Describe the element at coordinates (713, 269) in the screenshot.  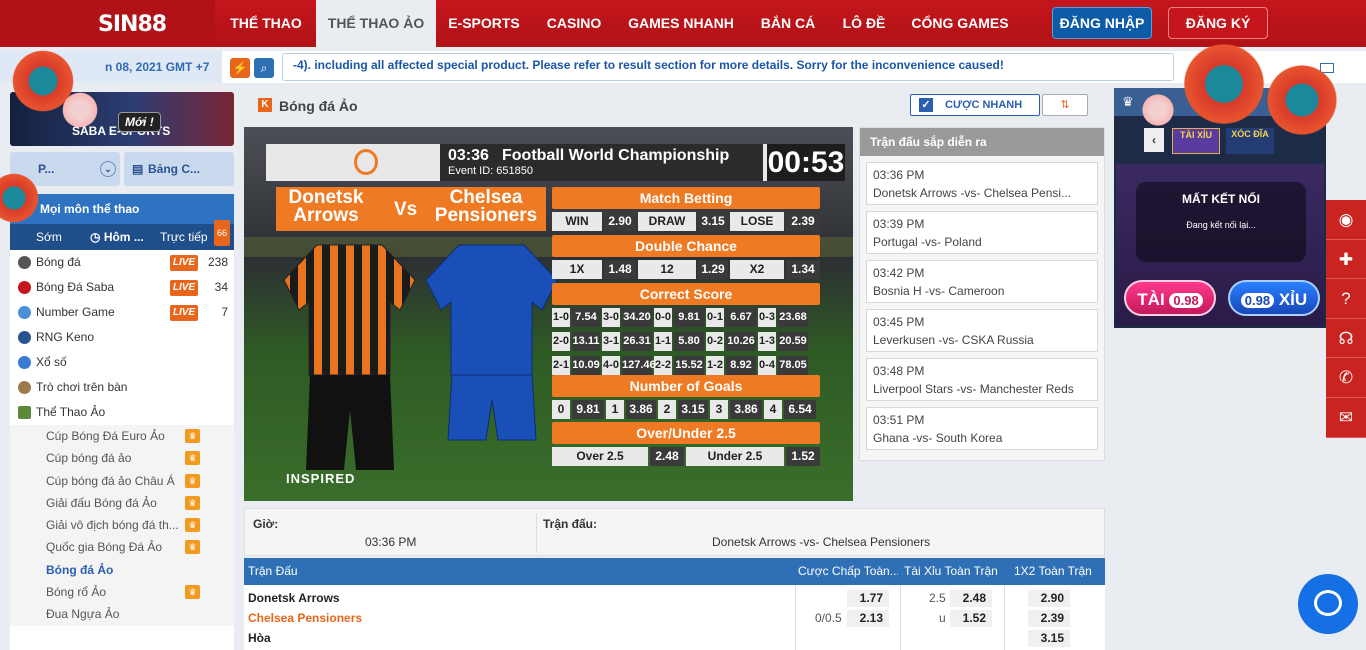
I see `odds-value: 1.29` at that location.